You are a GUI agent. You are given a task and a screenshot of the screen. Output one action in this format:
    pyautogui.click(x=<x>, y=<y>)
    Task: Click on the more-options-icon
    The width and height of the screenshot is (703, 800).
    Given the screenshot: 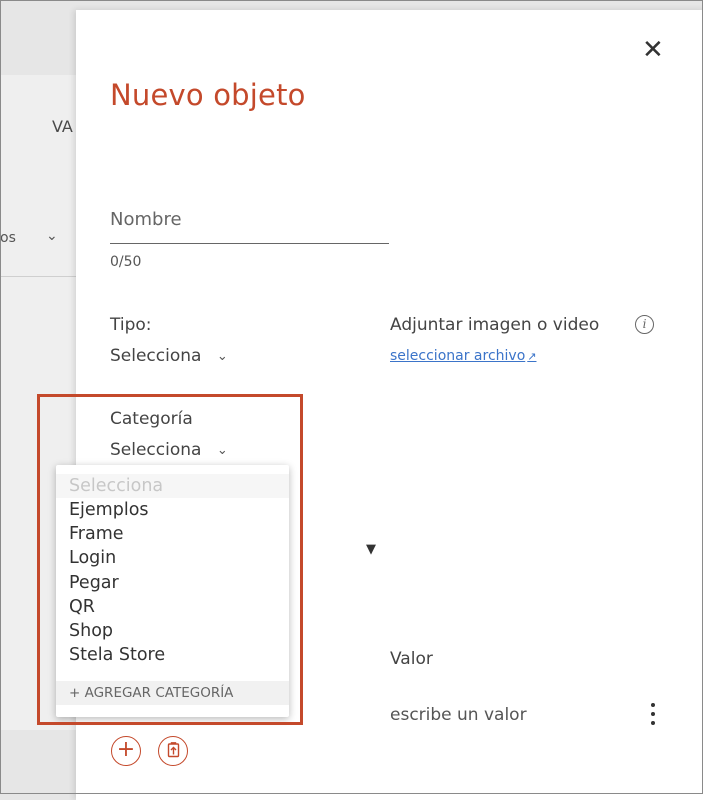 What is the action you would take?
    pyautogui.click(x=653, y=715)
    